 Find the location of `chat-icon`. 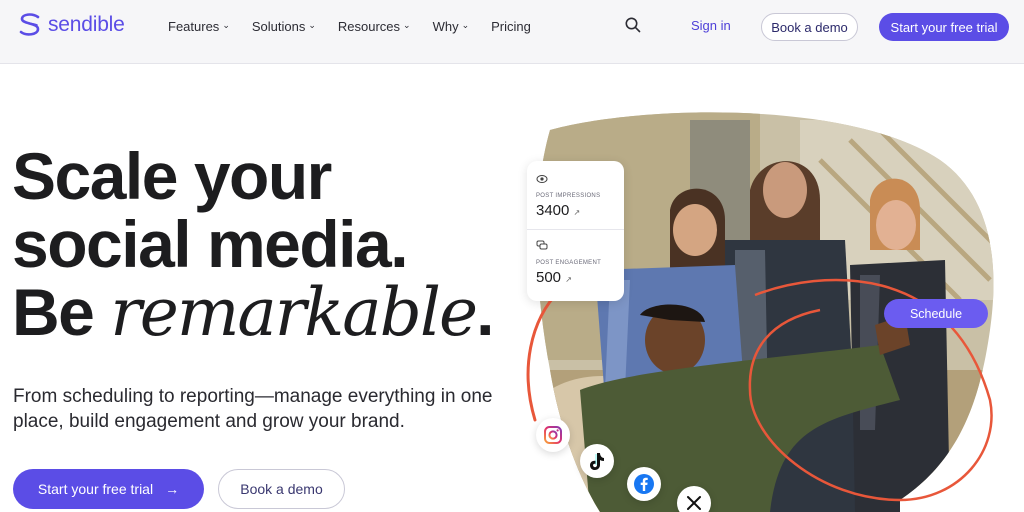

chat-icon is located at coordinates (542, 245).